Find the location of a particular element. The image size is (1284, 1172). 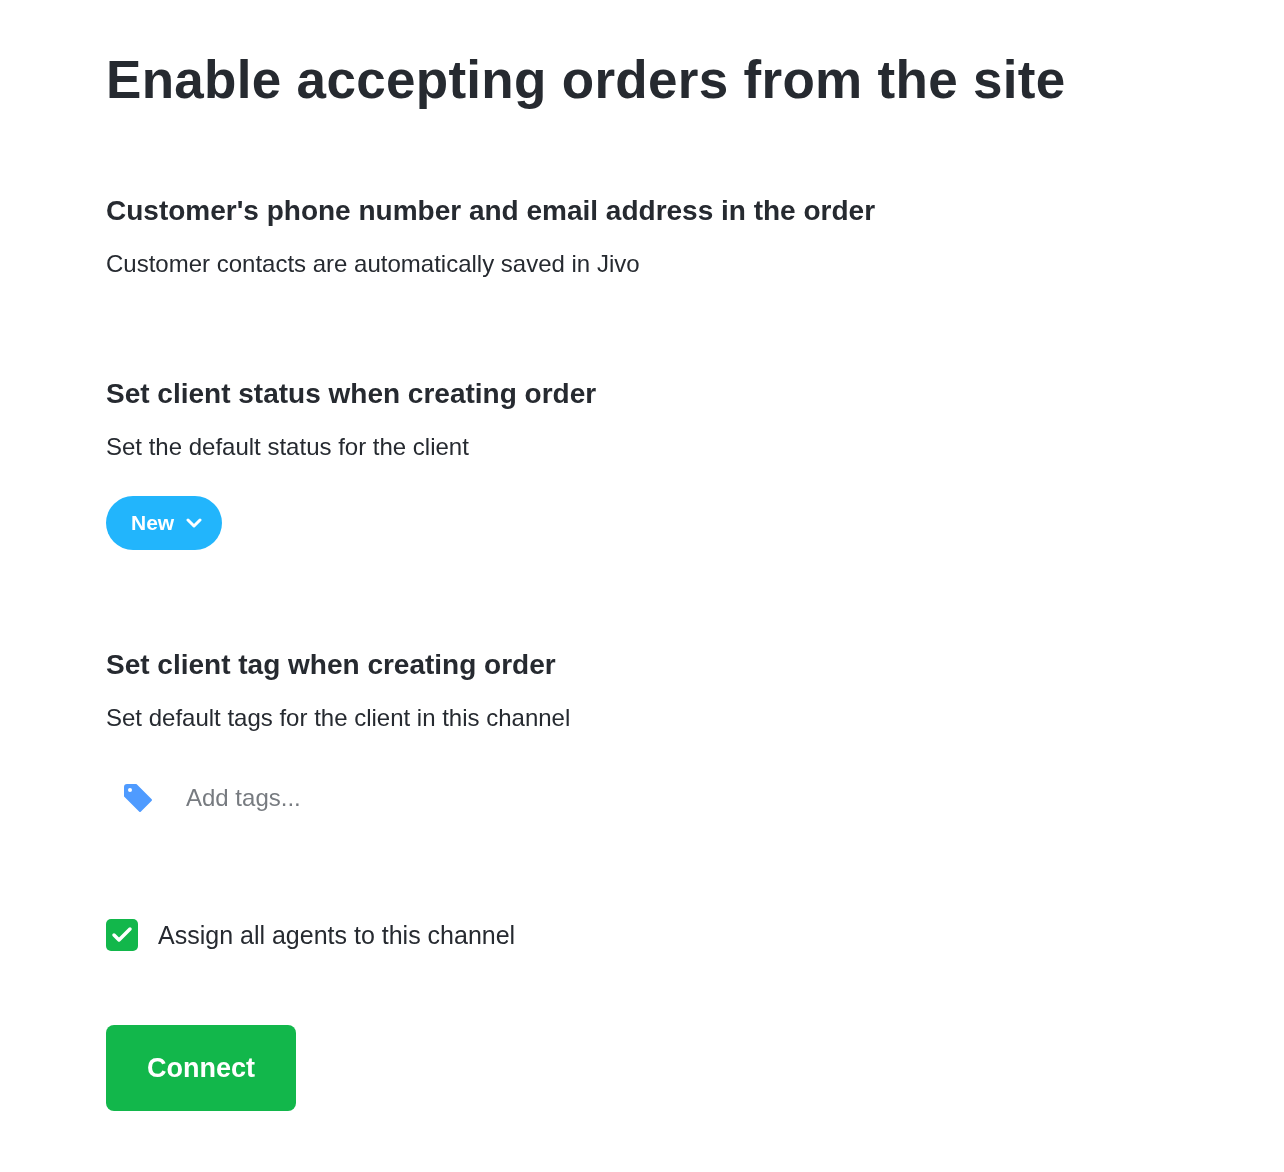

checkmark-icon is located at coordinates (122, 935).